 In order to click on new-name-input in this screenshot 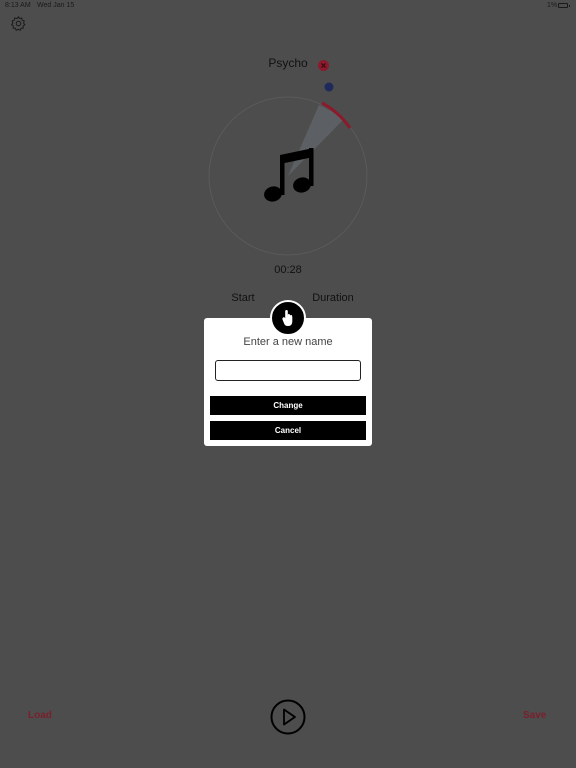, I will do `click(288, 370)`.